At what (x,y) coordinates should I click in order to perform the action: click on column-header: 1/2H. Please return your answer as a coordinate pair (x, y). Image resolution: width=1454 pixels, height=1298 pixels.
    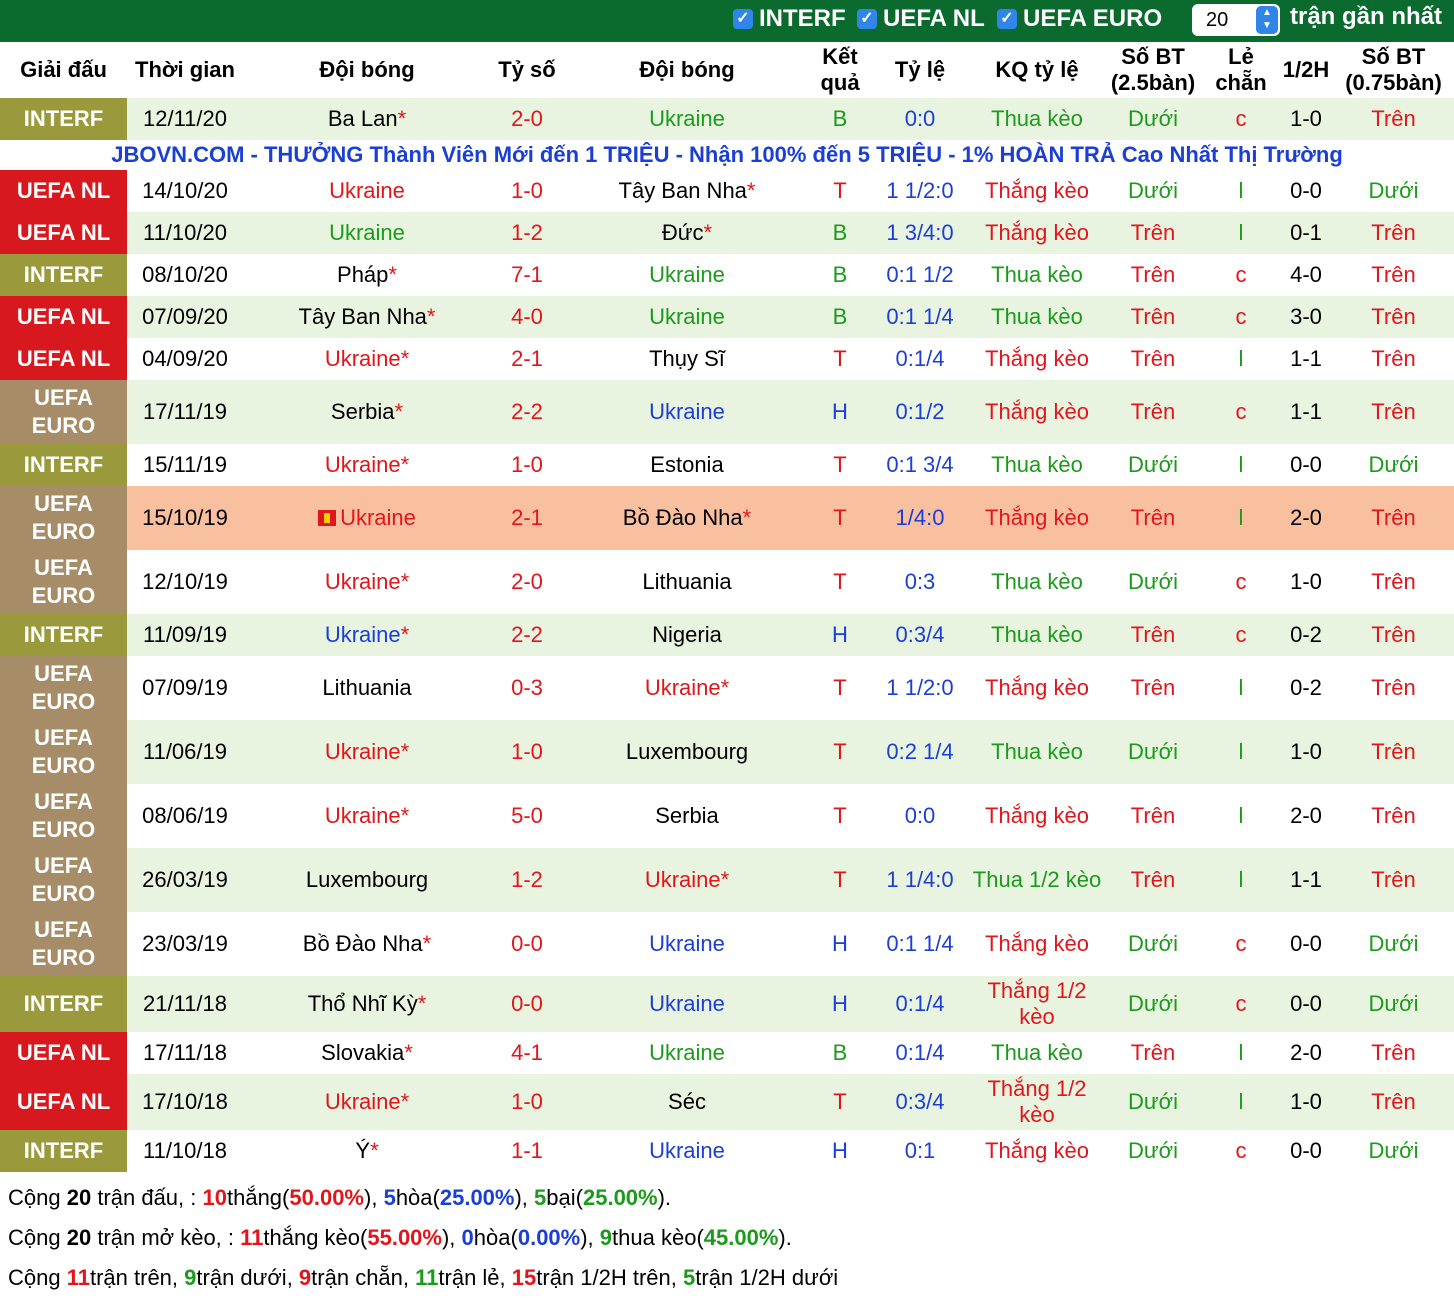
    Looking at the image, I should click on (1306, 70).